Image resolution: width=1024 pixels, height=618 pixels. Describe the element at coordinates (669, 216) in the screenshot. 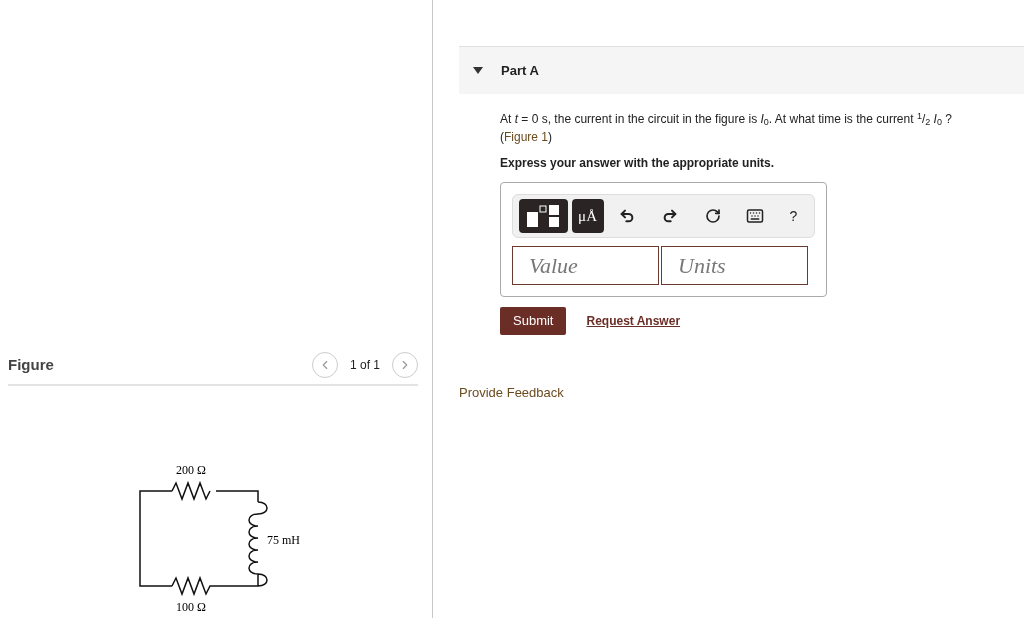

I see `redo-icon` at that location.